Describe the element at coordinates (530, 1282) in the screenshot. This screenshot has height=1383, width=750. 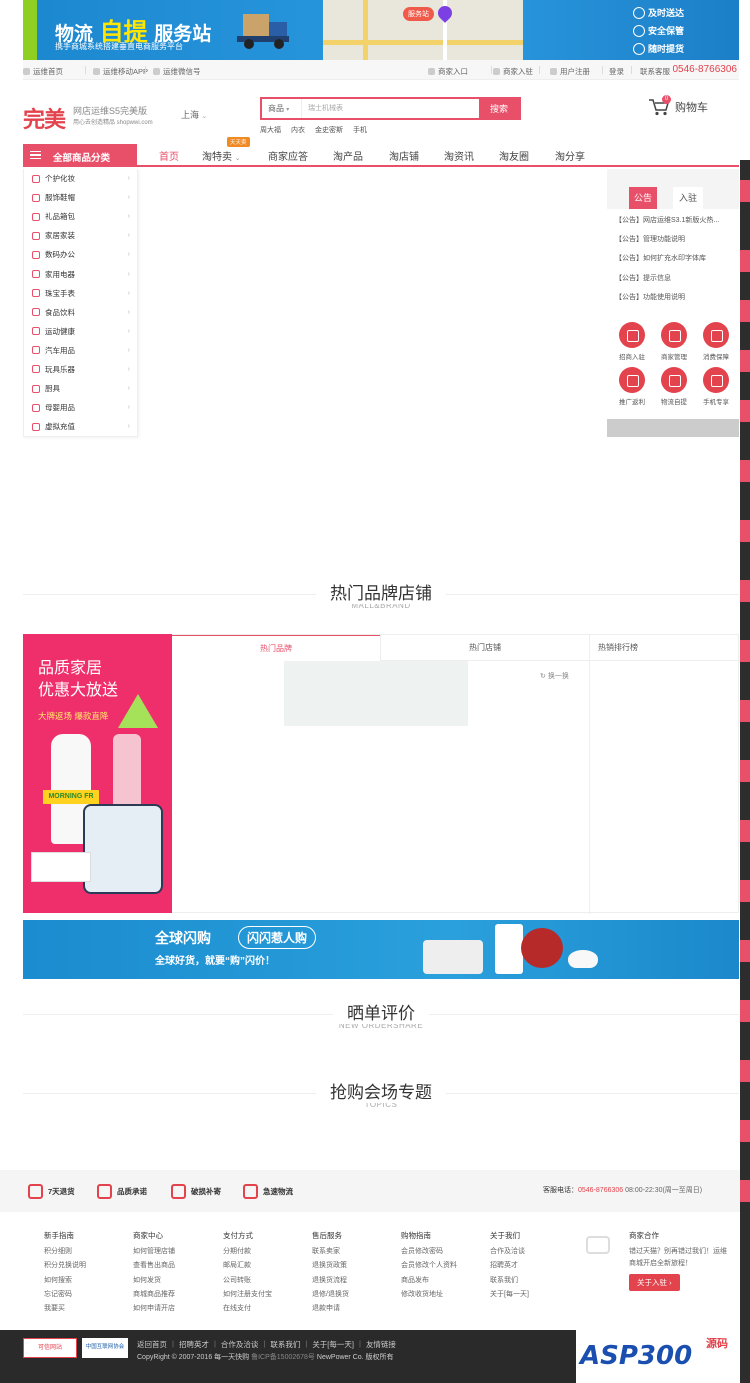
I see `footer-link: 联系我们` at that location.